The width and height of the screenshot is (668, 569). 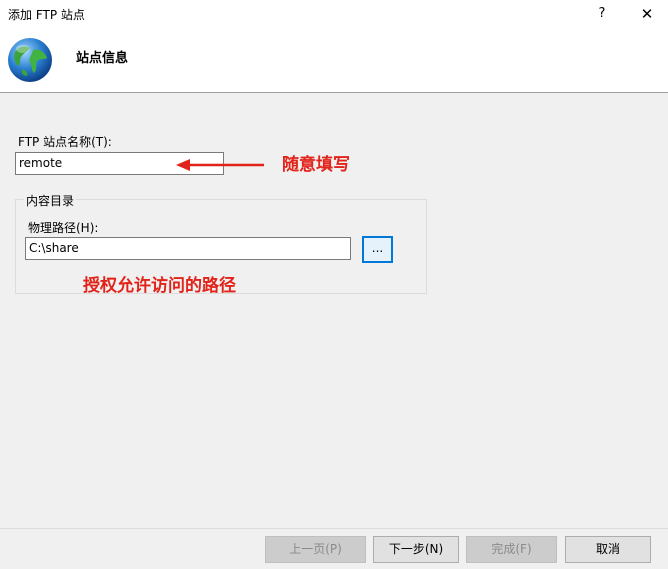 What do you see at coordinates (316, 165) in the screenshot?
I see `site-name-annotation: 随意填写` at bounding box center [316, 165].